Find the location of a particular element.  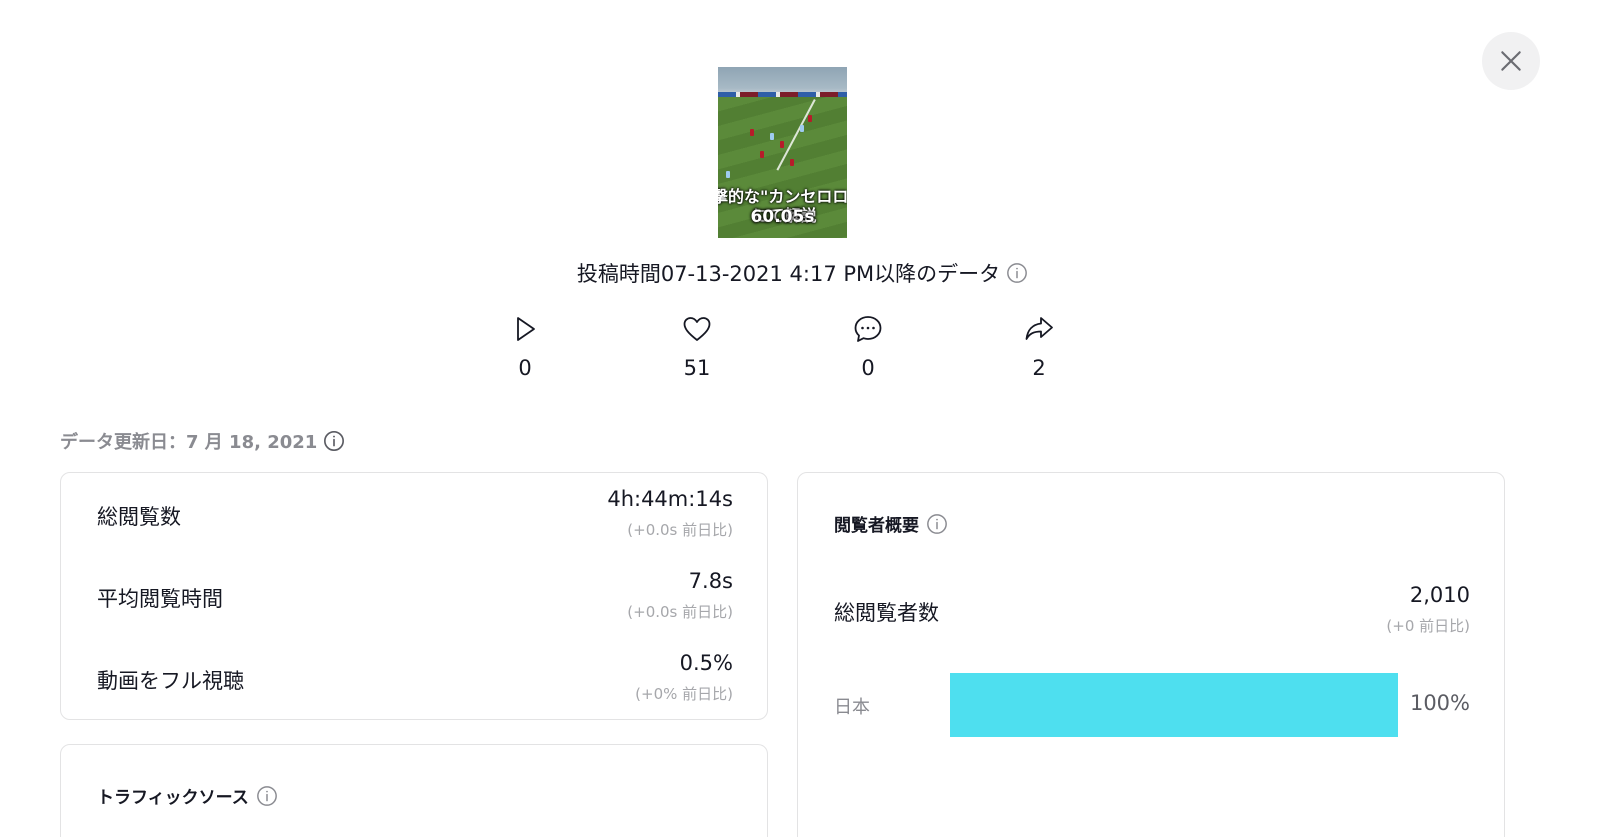

posted-time-label: 投稿時間07-13-2021 4:17 PM以降のデータ is located at coordinates (788, 274).